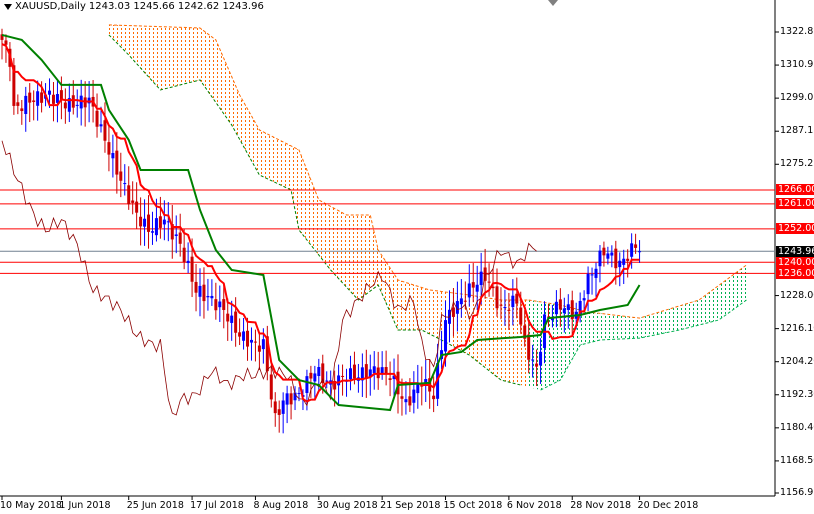 The image size is (814, 514). I want to click on level-price-label: 1266.00, so click(795, 190).